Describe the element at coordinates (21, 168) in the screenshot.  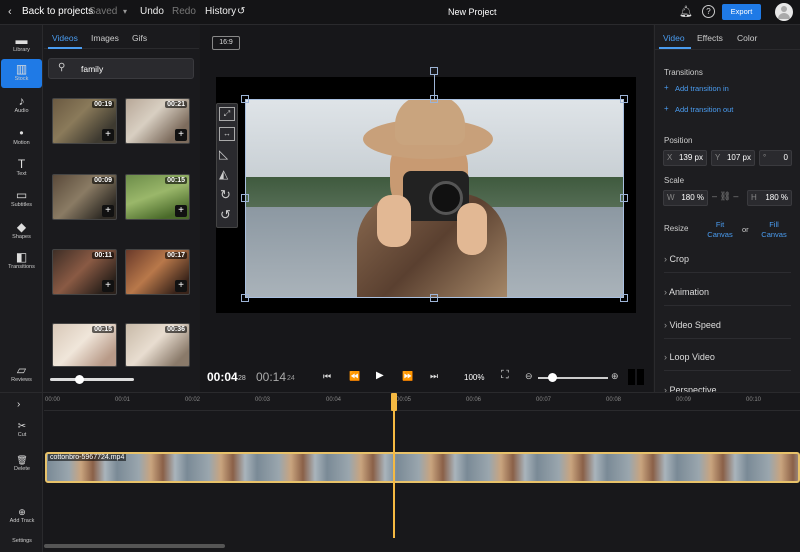
I see `rail-text: T Text` at that location.